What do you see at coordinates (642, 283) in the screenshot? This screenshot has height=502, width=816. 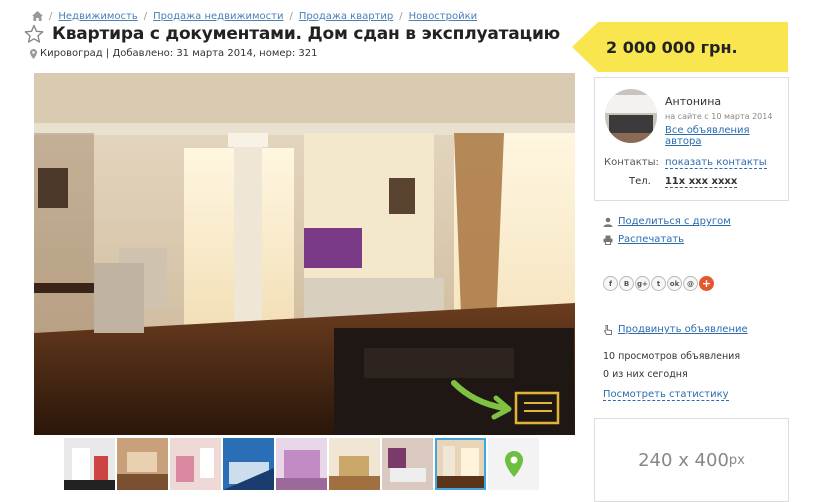 I see `google-plus-icon: g+` at bounding box center [642, 283].